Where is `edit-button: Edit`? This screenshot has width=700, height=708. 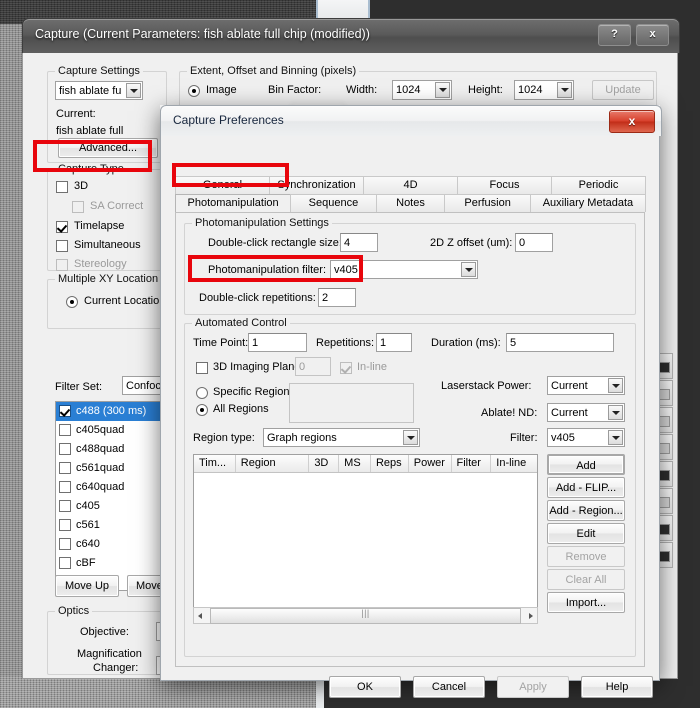 edit-button: Edit is located at coordinates (586, 533).